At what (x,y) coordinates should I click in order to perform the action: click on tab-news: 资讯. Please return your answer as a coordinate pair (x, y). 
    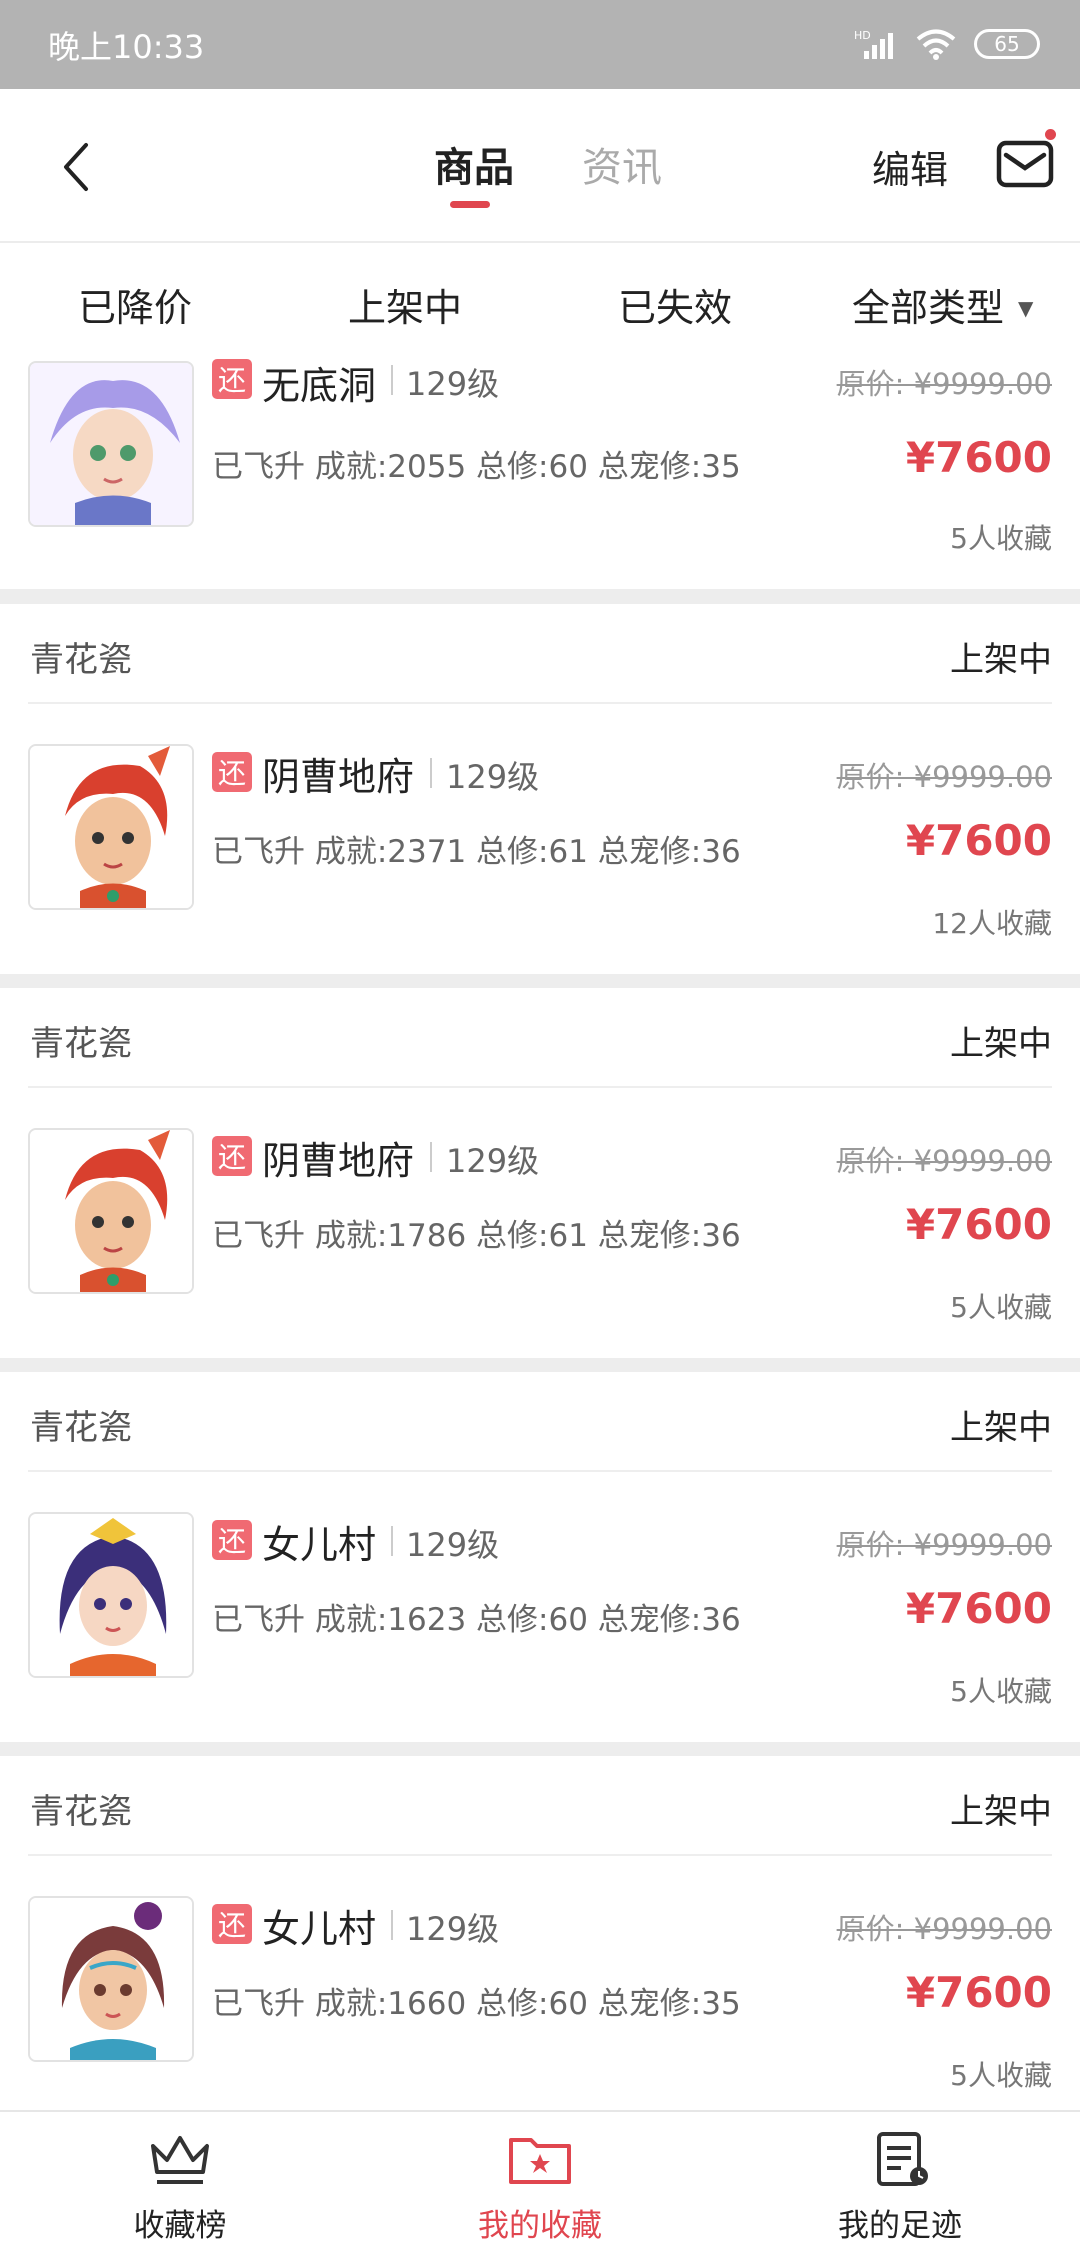
    Looking at the image, I should click on (622, 164).